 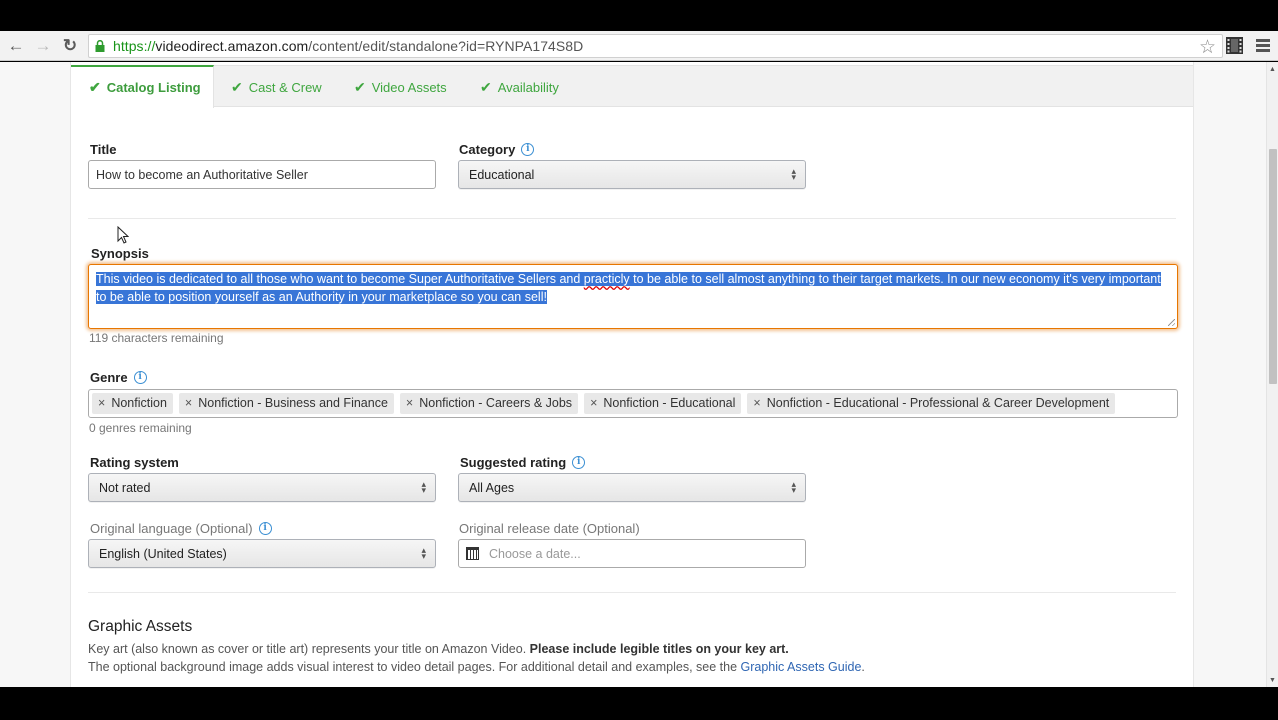 I want to click on tab-cast-and-crew: ✔ Cast & Crew, so click(x=276, y=87).